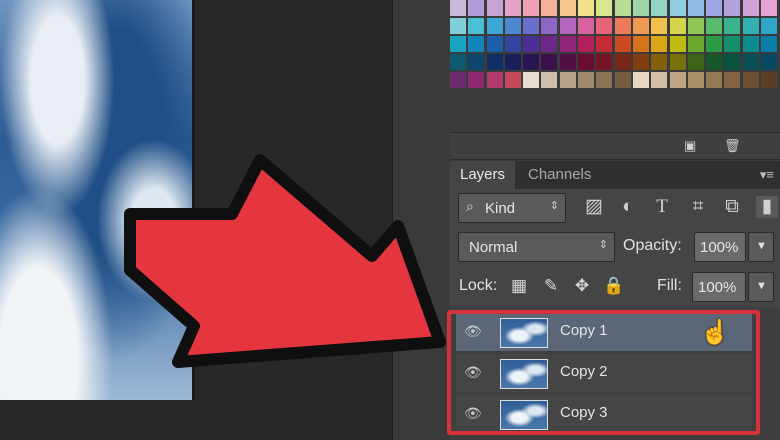 The image size is (780, 440). What do you see at coordinates (767, 207) in the screenshot?
I see `filter-toggle-icon: ▮` at bounding box center [767, 207].